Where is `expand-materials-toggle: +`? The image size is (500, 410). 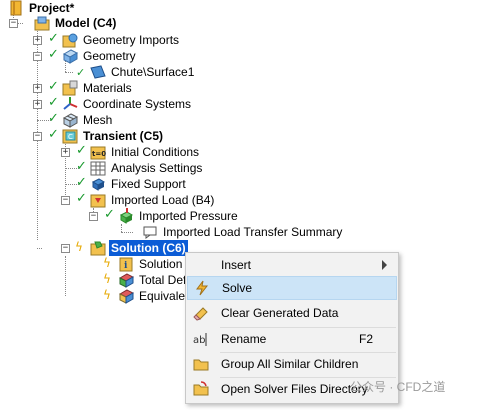 expand-materials-toggle: + is located at coordinates (37, 88).